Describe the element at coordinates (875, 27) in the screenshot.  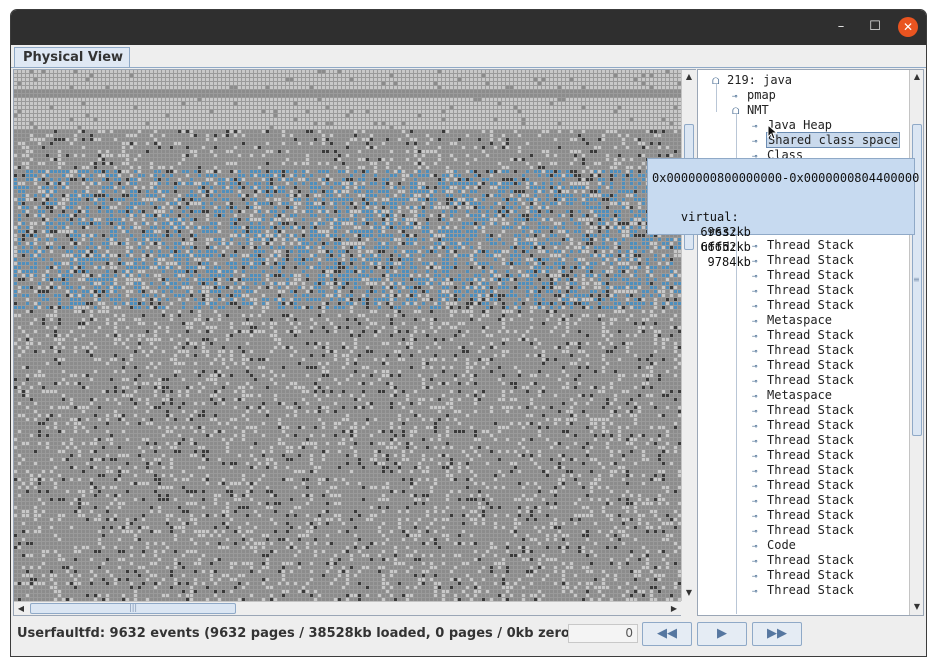
I see `maximize-icon: ☐` at that location.